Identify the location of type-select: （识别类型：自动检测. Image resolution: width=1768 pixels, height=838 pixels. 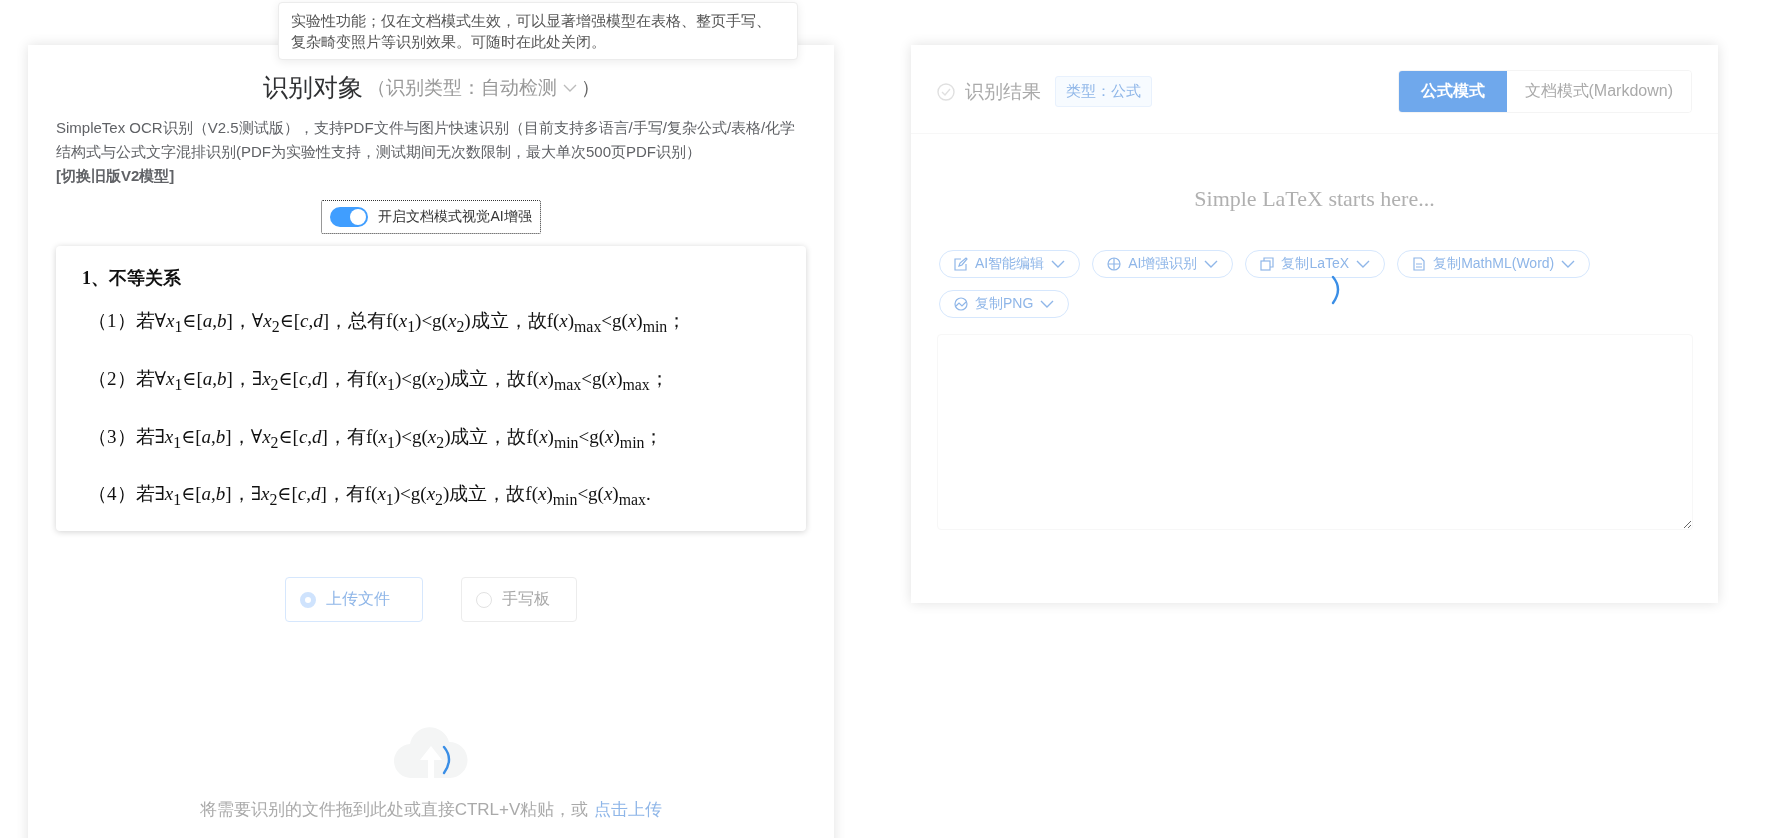
(471, 87).